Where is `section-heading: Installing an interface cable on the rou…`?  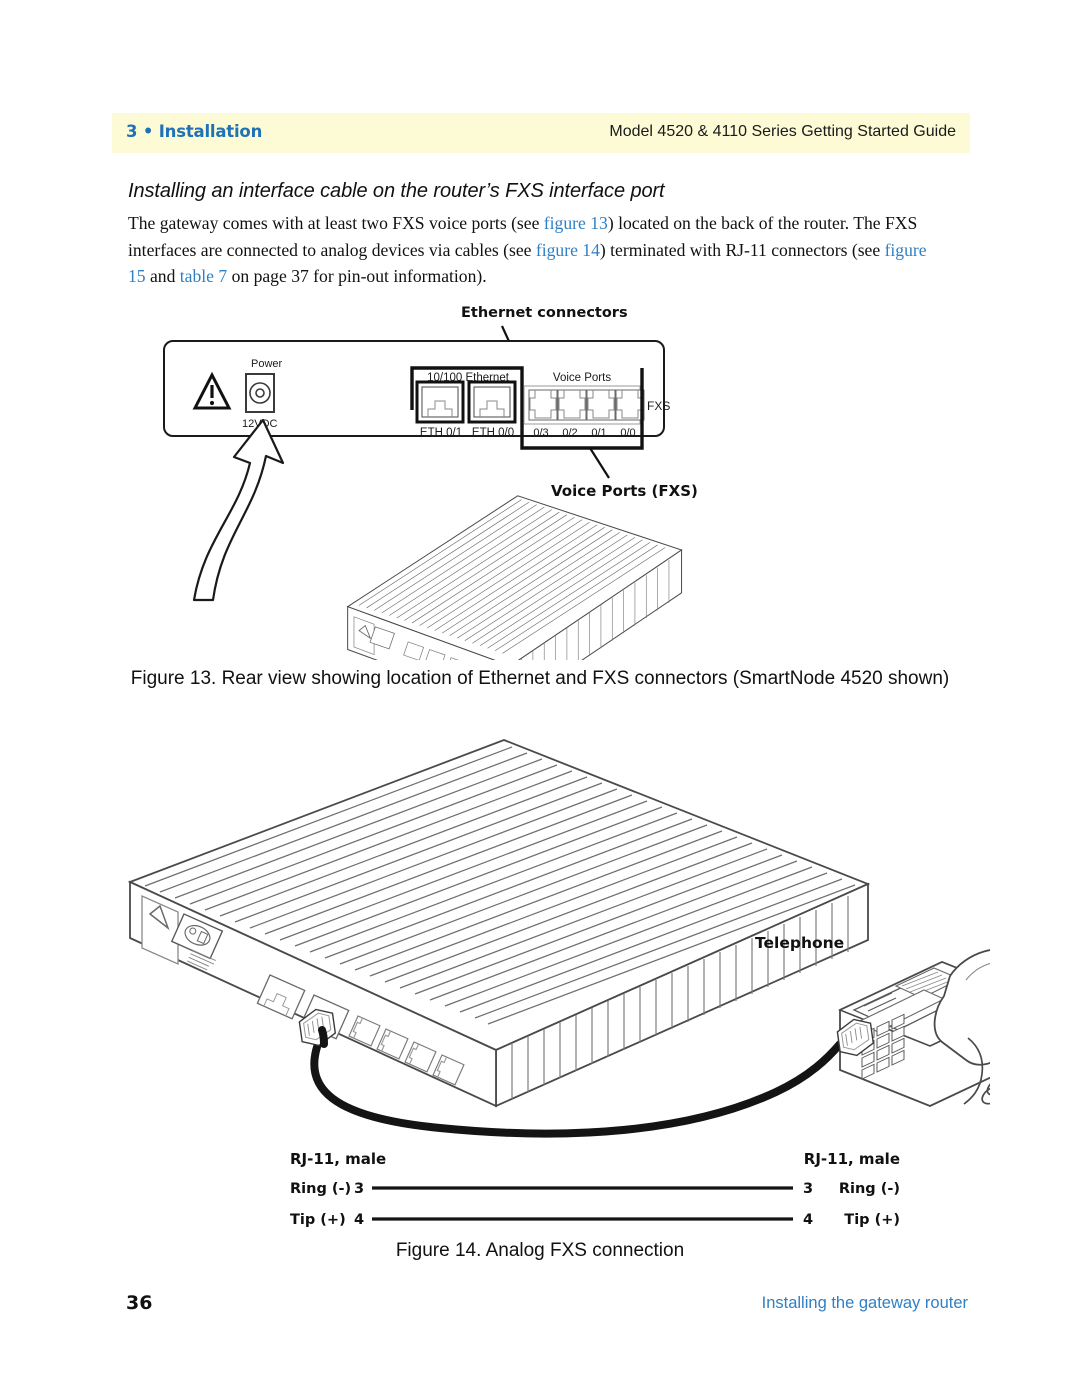 section-heading: Installing an interface cable on the rou… is located at coordinates (396, 191).